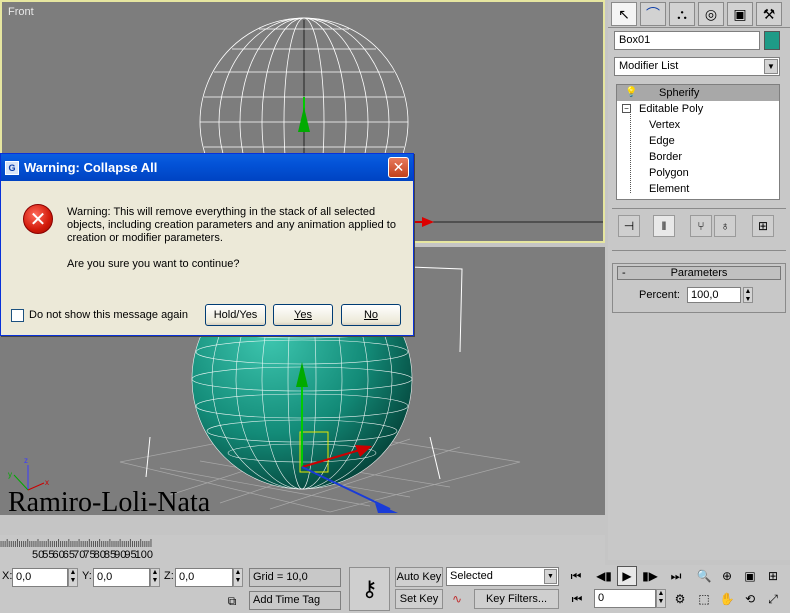 Image resolution: width=790 pixels, height=613 pixels. Describe the element at coordinates (773, 599) in the screenshot. I see `maximize-viewport-icon: ⤢` at that location.